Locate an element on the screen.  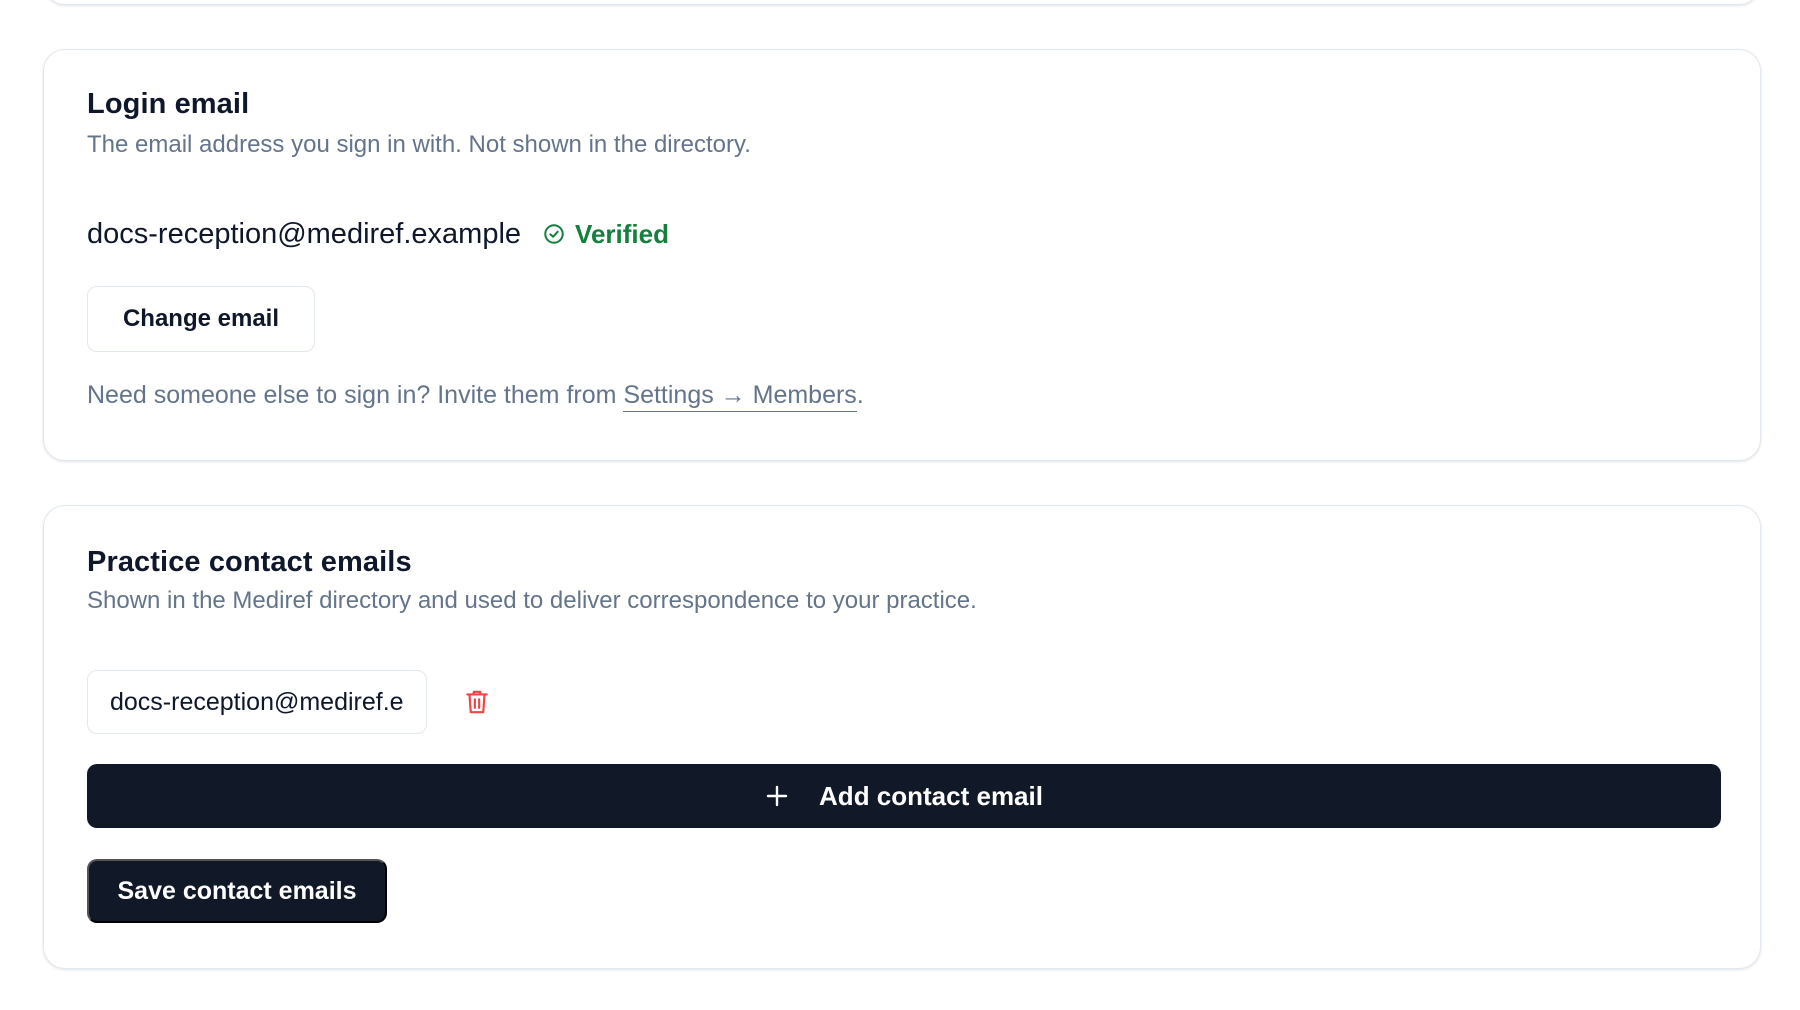
add-contact-email-label: Add contact email is located at coordinates (931, 795).